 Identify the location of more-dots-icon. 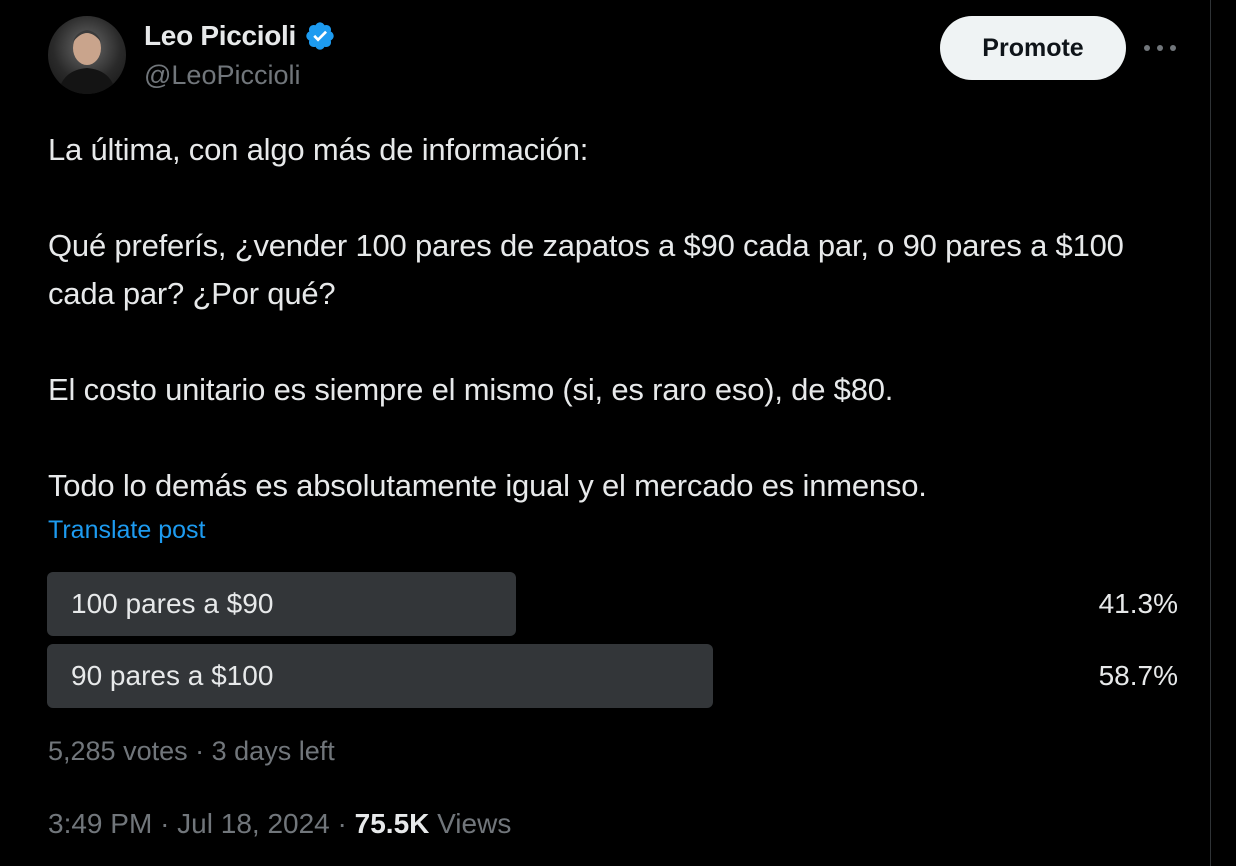
(1160, 48).